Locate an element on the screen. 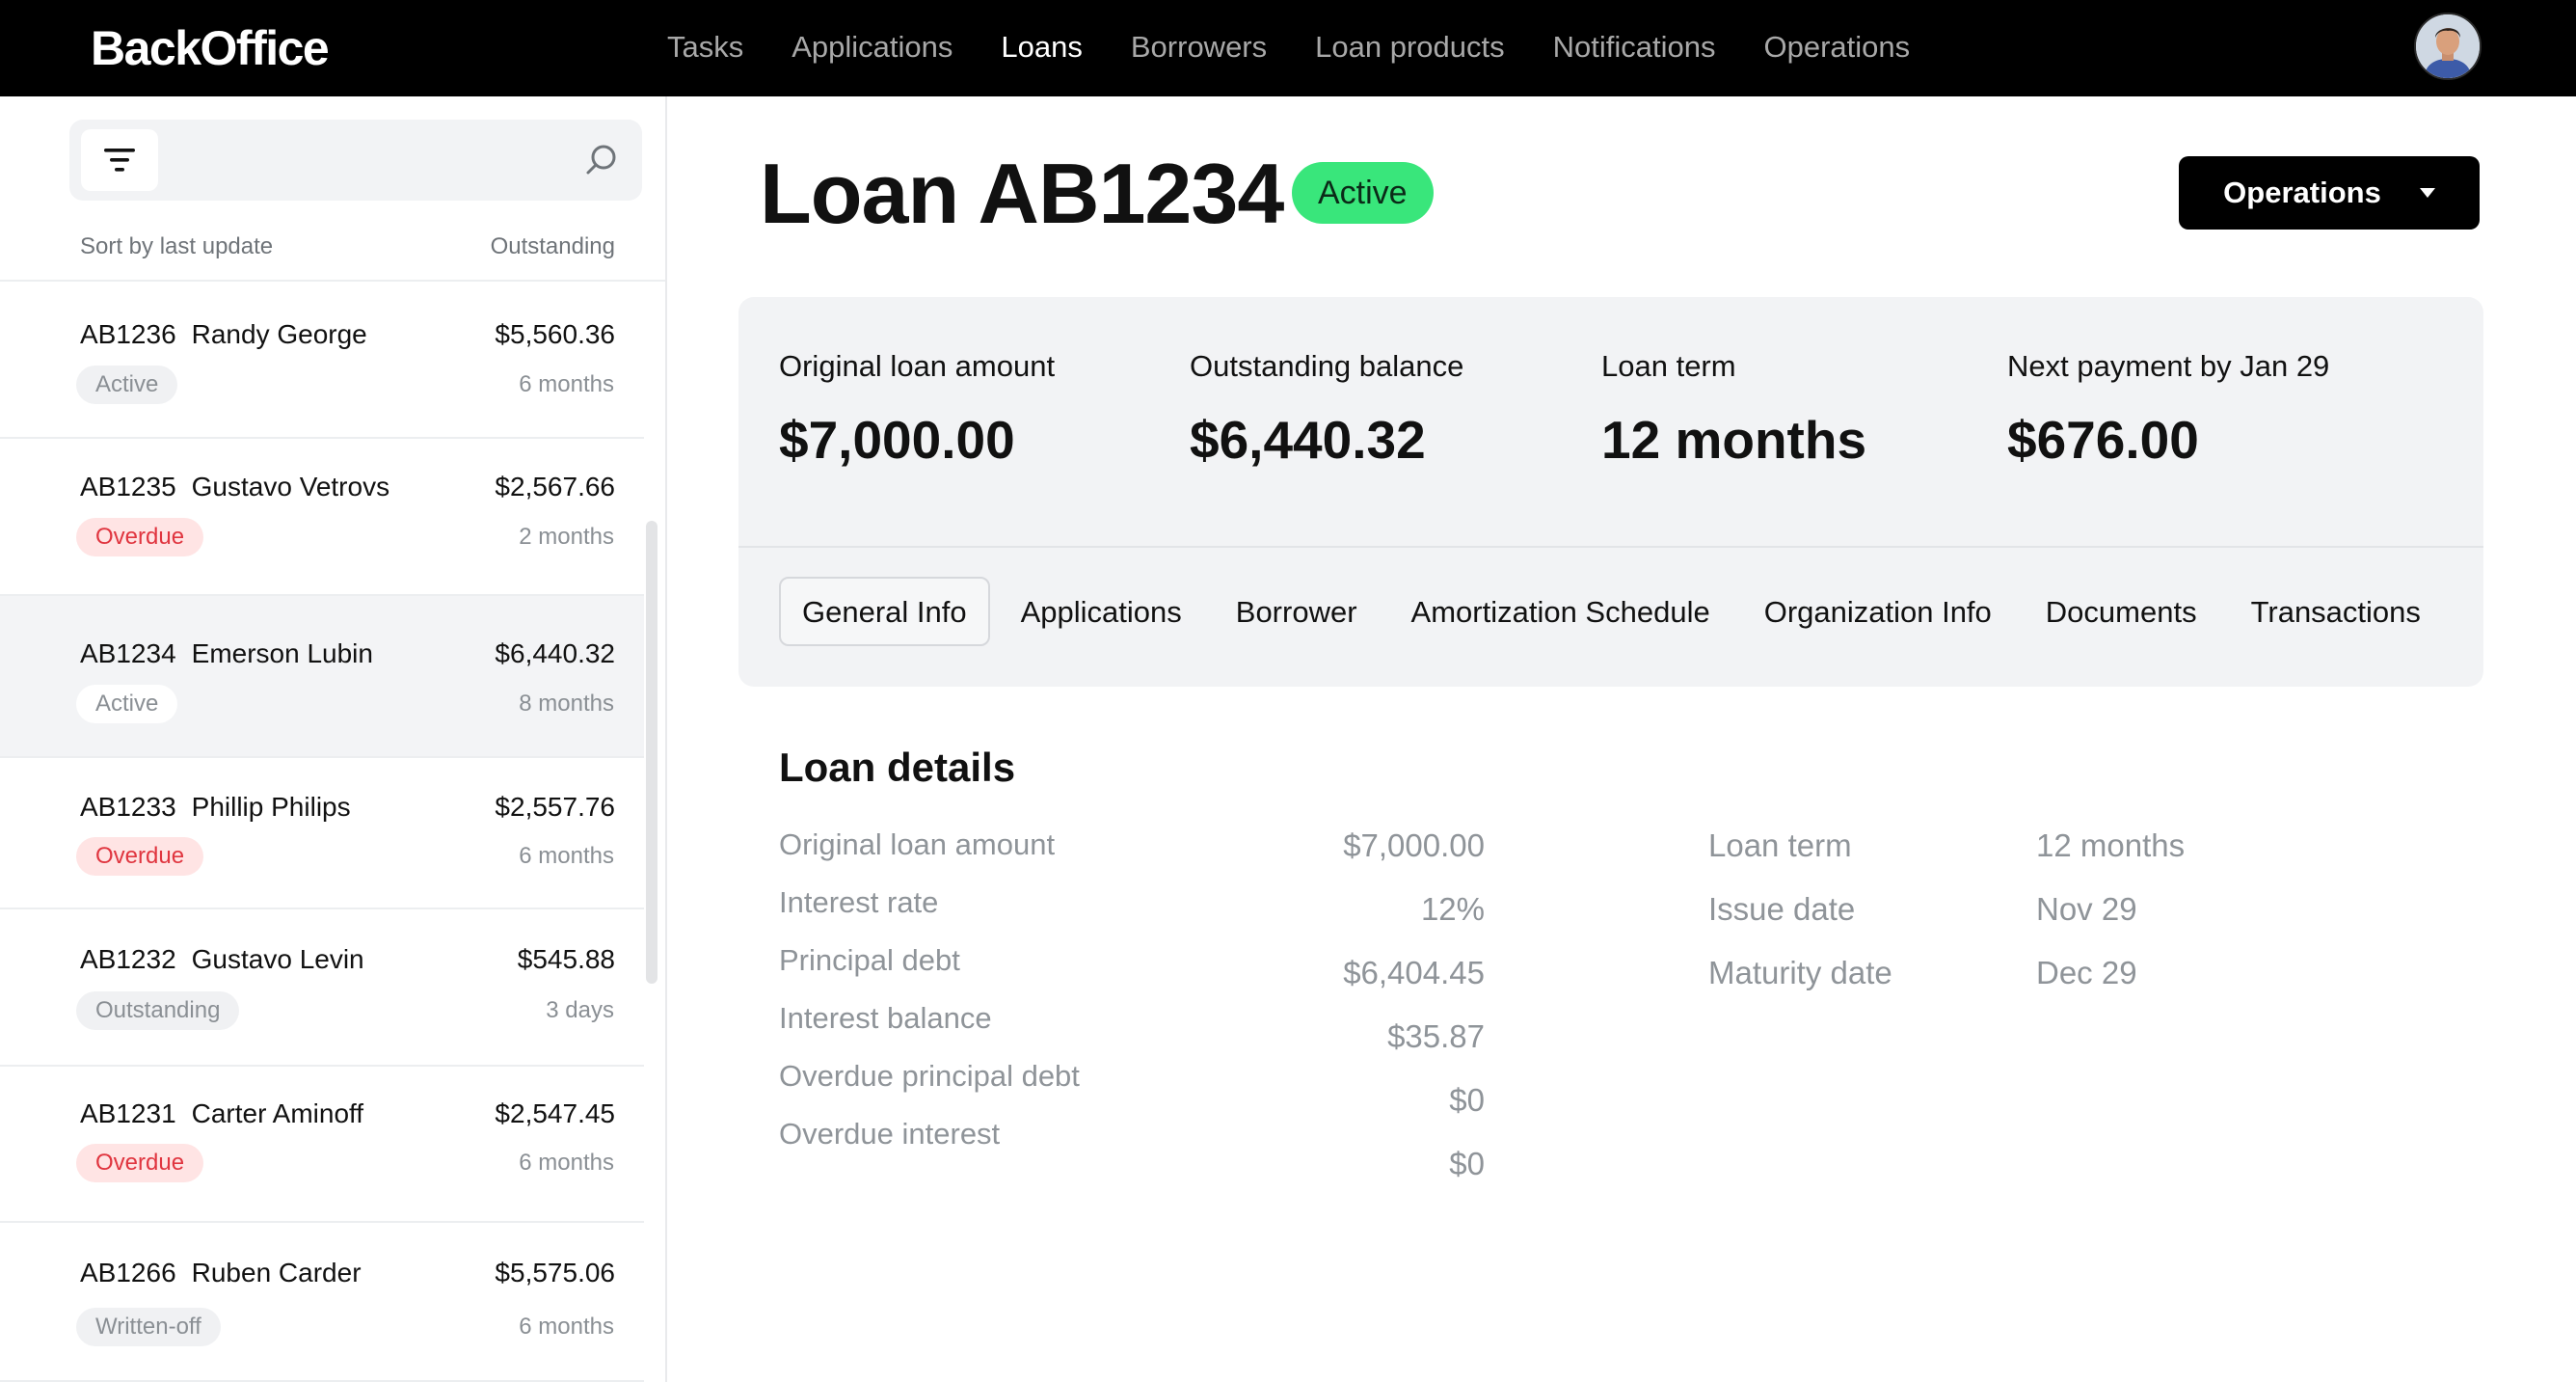 This screenshot has width=2576, height=1382. loan-amount: $545.88 is located at coordinates (566, 959).